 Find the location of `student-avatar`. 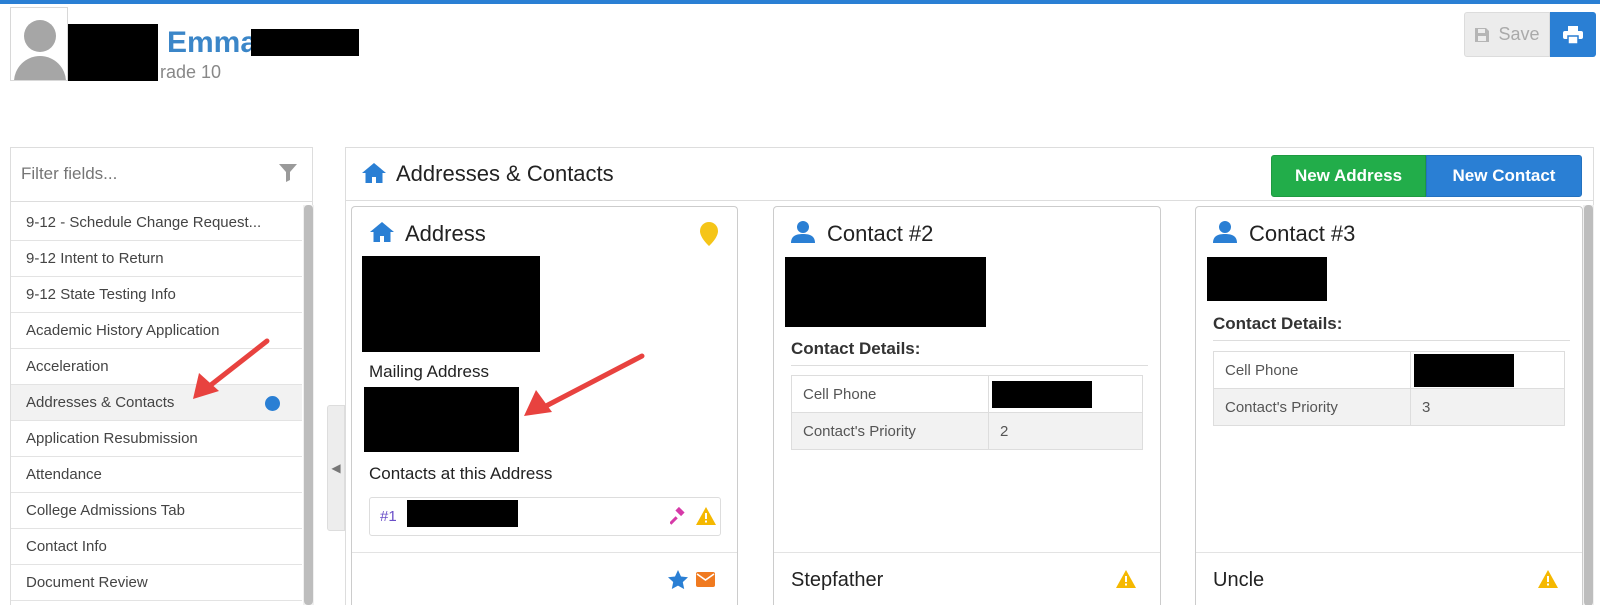

student-avatar is located at coordinates (39, 44).